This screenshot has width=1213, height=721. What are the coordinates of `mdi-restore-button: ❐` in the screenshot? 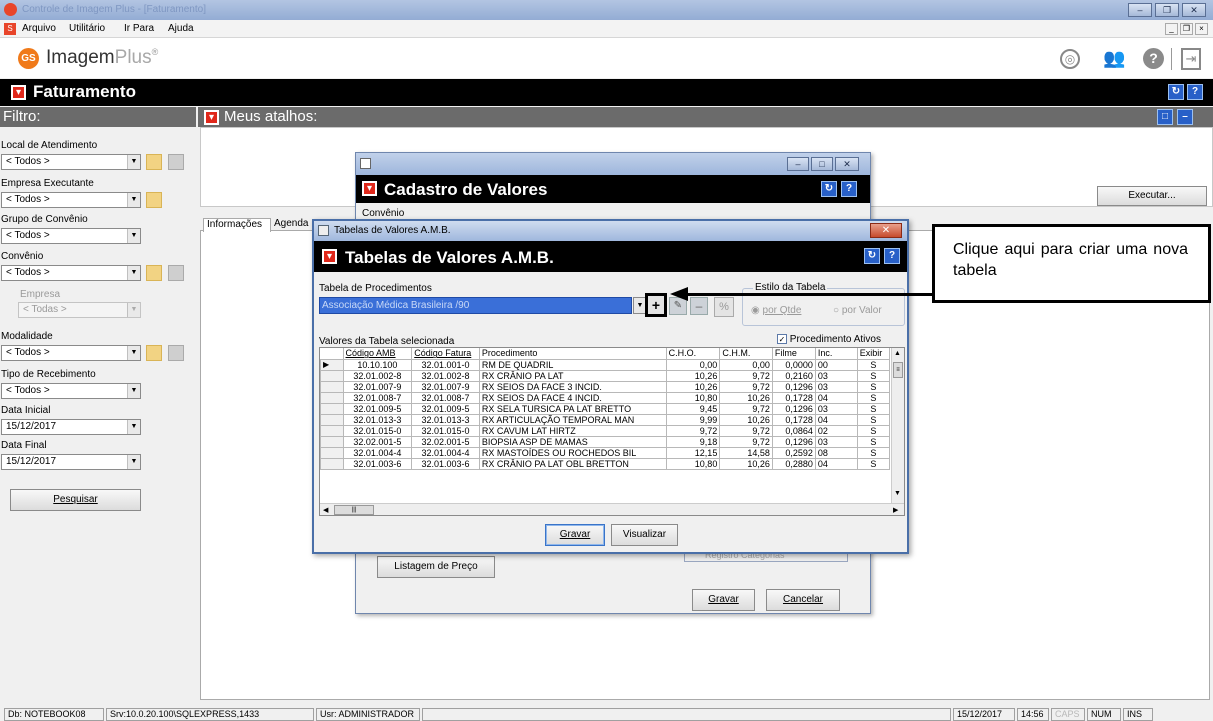 It's located at (1186, 29).